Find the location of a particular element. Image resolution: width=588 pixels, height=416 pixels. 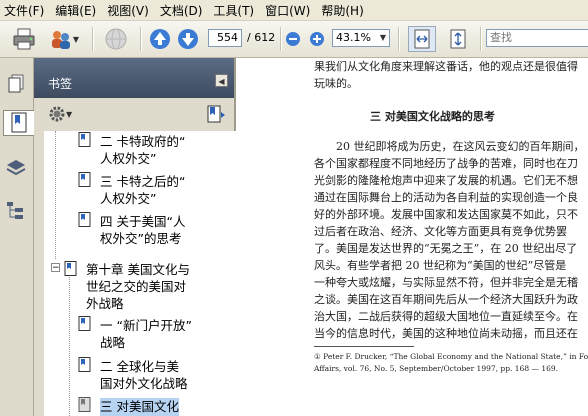

printer-icon is located at coordinates (24, 39).